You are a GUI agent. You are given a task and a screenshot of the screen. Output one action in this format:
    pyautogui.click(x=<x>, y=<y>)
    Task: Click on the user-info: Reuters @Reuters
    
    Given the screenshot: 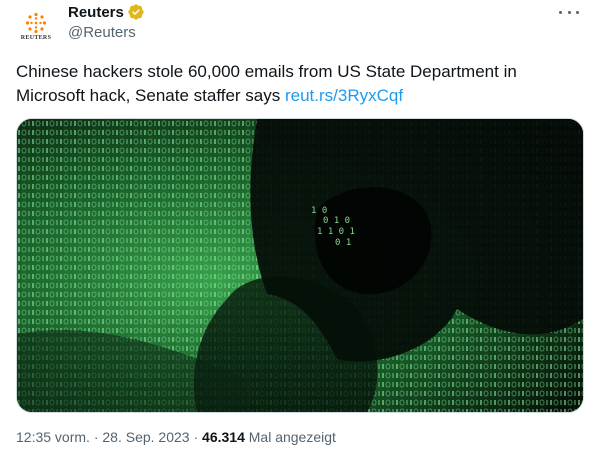 What is the action you would take?
    pyautogui.click(x=106, y=21)
    